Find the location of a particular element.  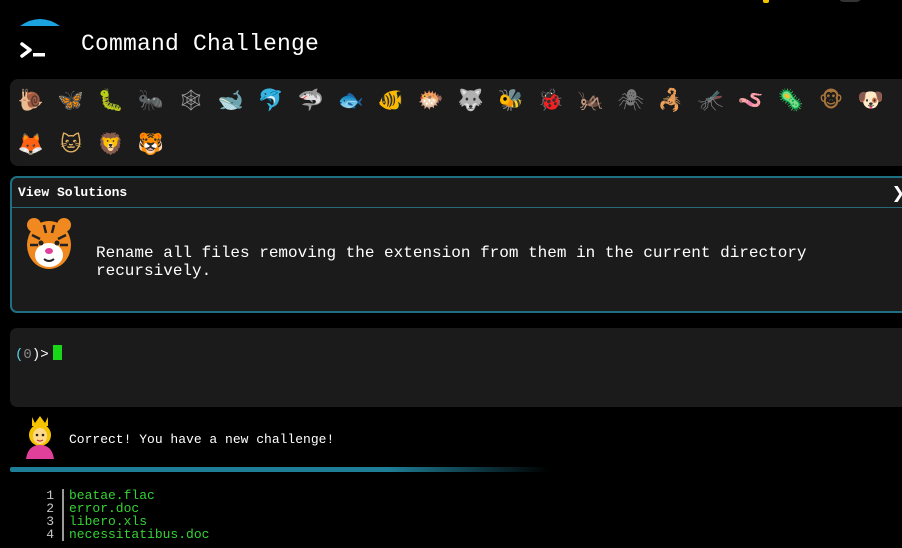

terminal-input: (0)> is located at coordinates (456, 367).